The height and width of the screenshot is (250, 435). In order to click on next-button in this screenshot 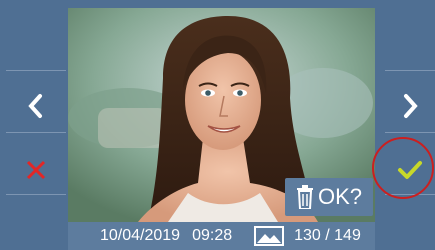, I will do `click(410, 106)`.